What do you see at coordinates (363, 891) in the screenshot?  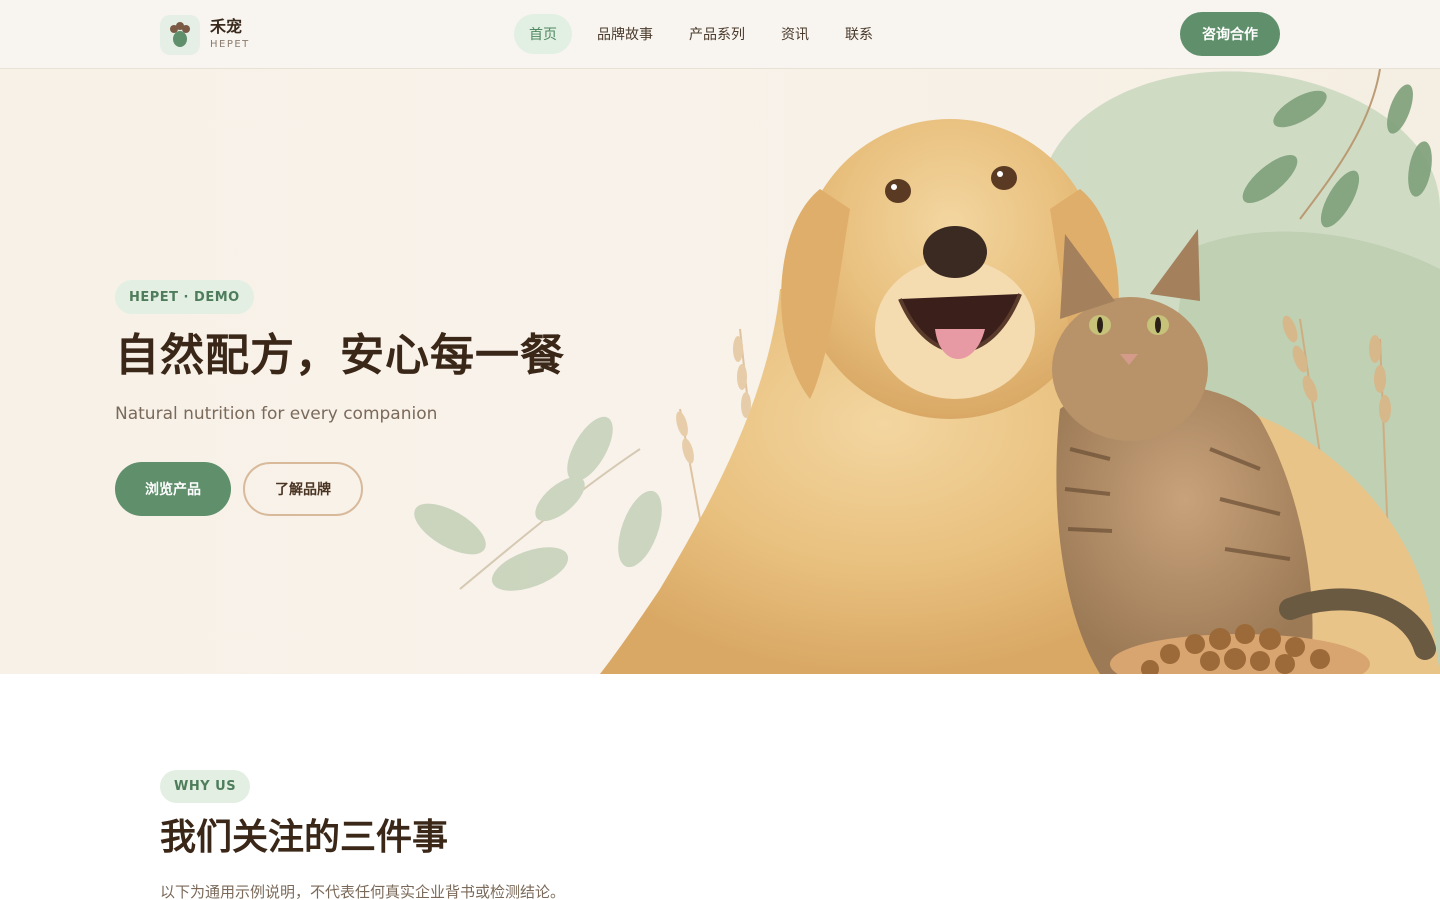 I see `why-us-description: 以下为通用示例说明，不代表任何真实企业背书或检测结论。` at bounding box center [363, 891].